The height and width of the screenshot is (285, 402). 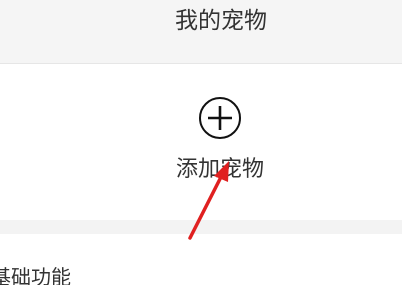 What do you see at coordinates (35, 275) in the screenshot?
I see `basic-functions-title: 基础功能` at bounding box center [35, 275].